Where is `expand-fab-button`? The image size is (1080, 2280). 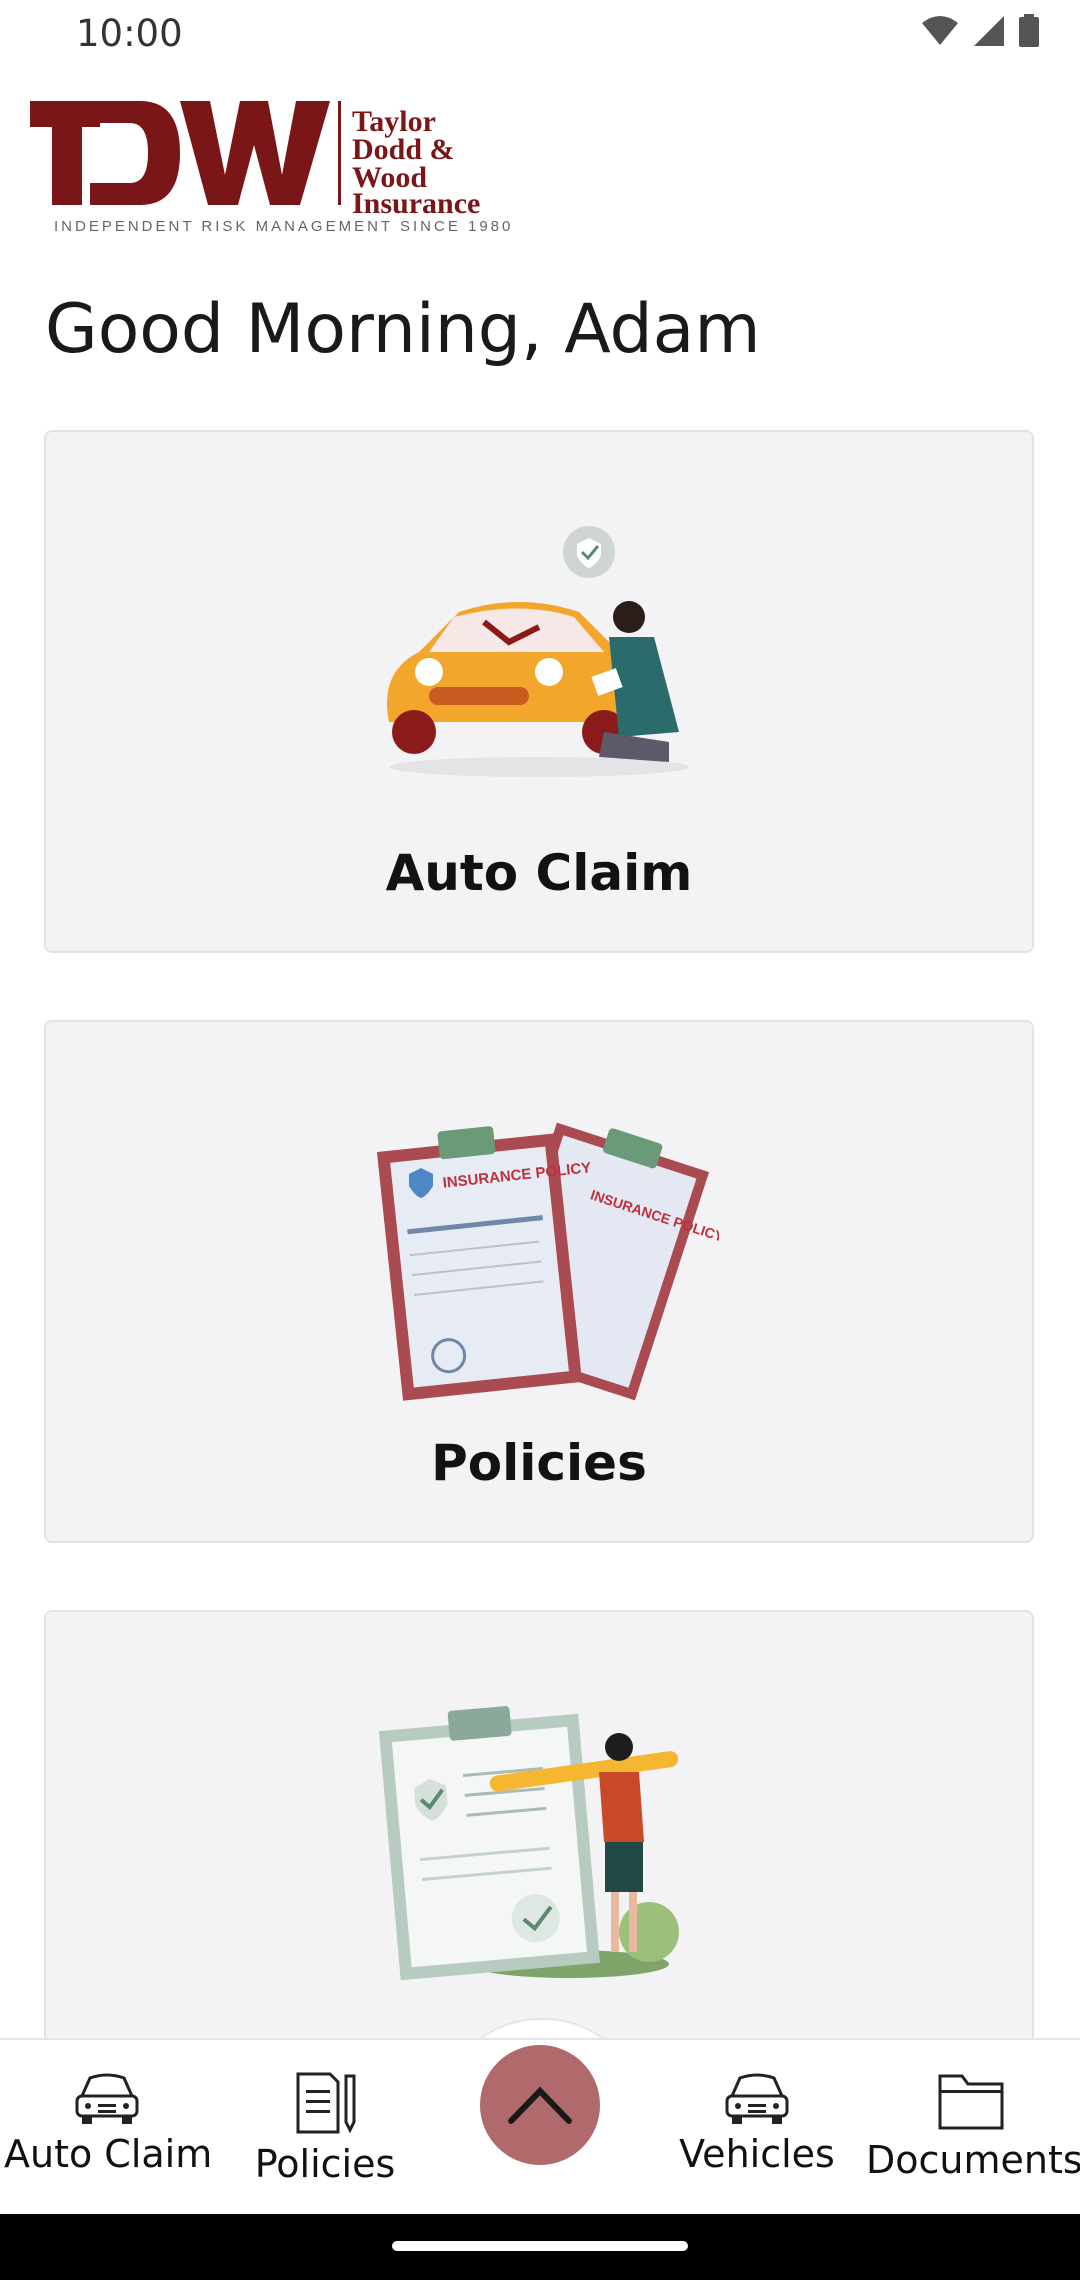
expand-fab-button is located at coordinates (540, 2105).